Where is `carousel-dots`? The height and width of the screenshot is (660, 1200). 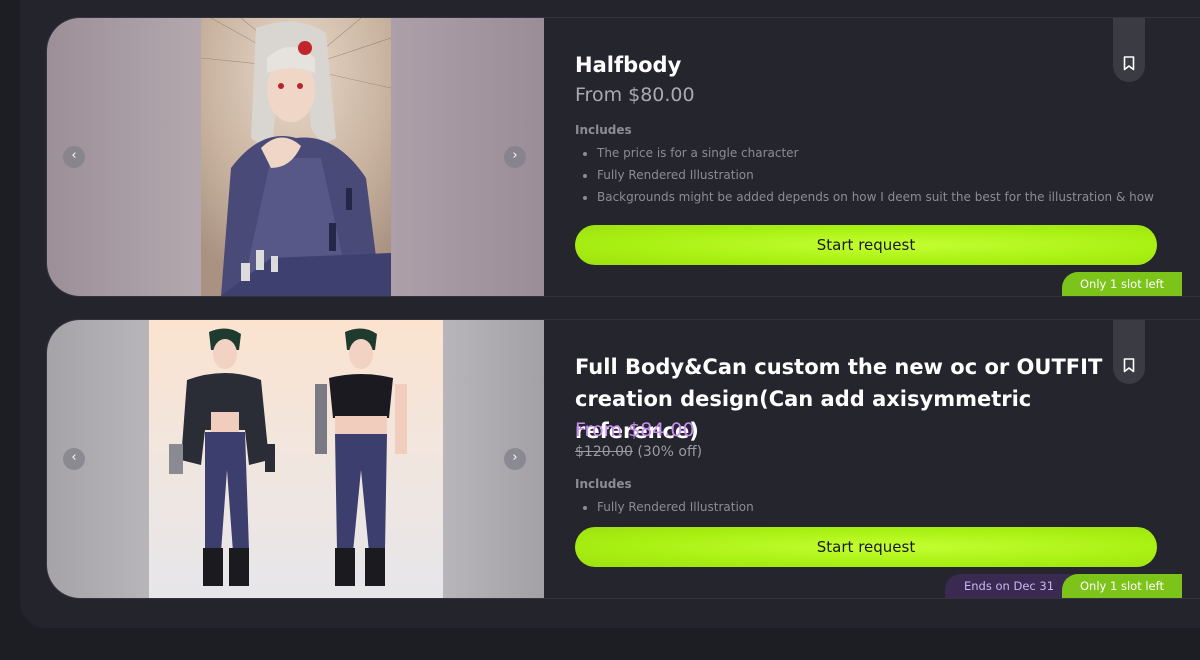 carousel-dots is located at coordinates (294, 595).